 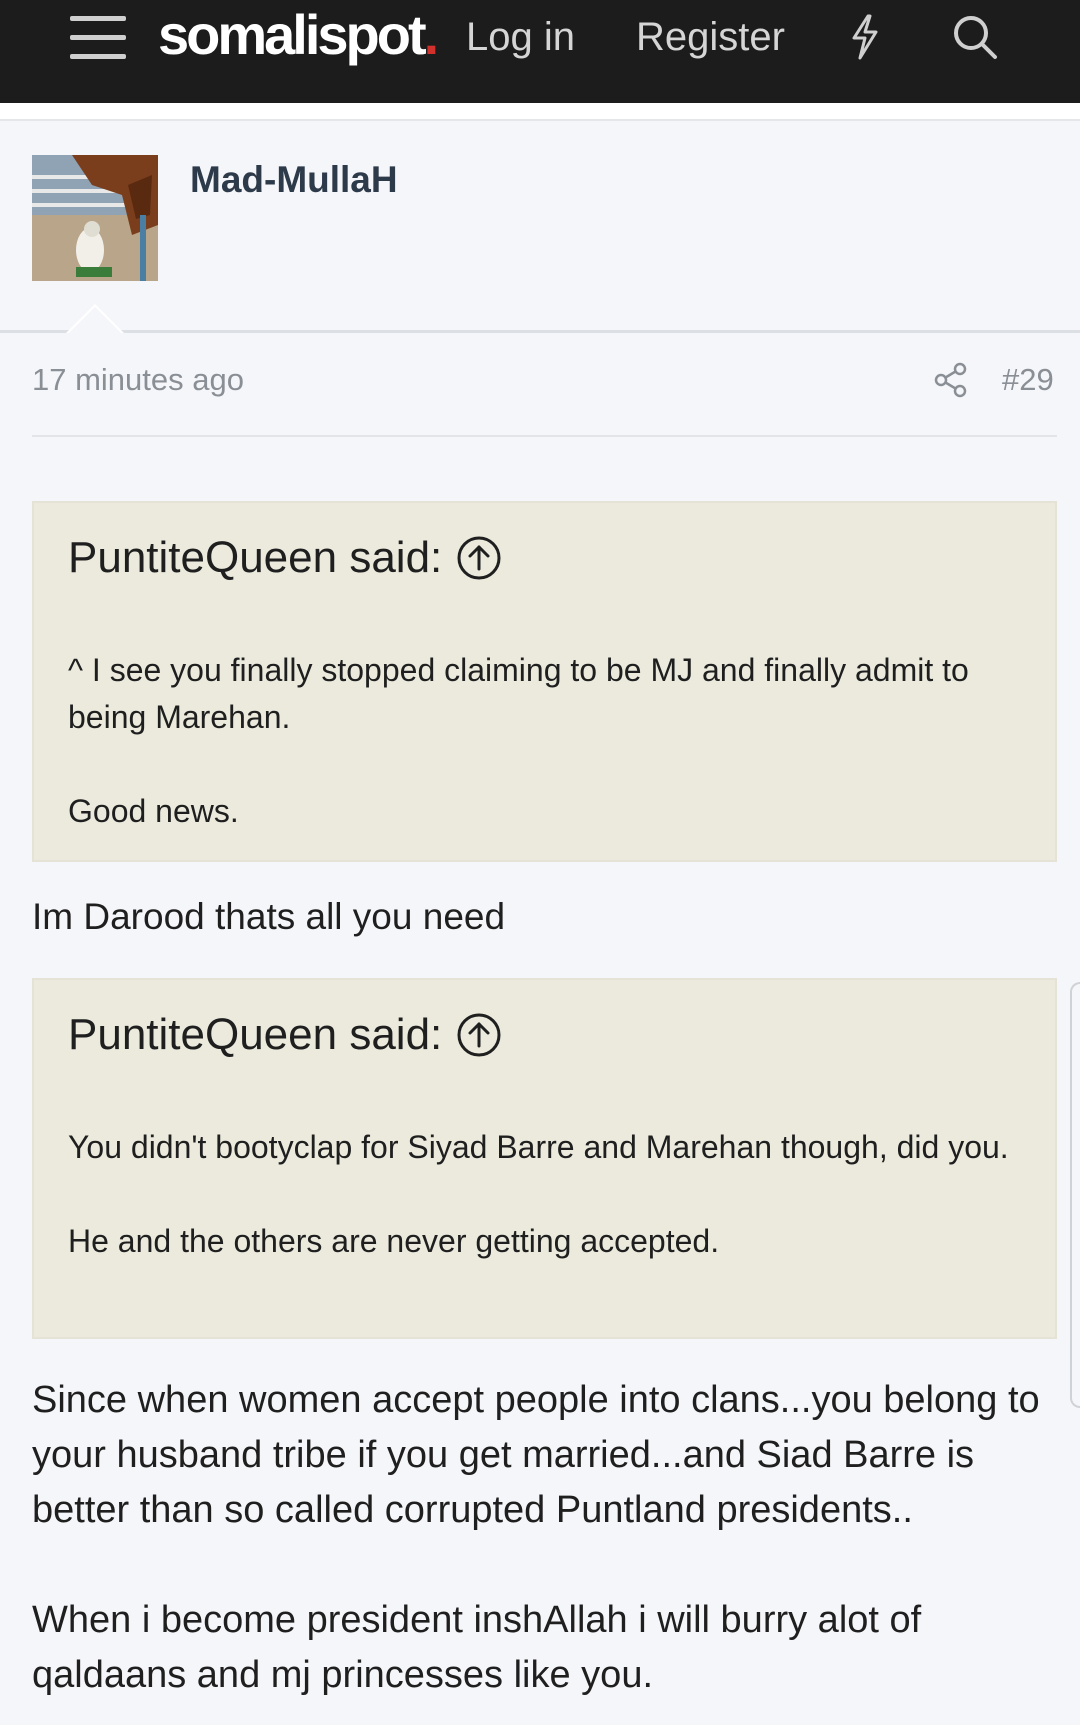 What do you see at coordinates (1028, 380) in the screenshot?
I see `post-number-link: #29` at bounding box center [1028, 380].